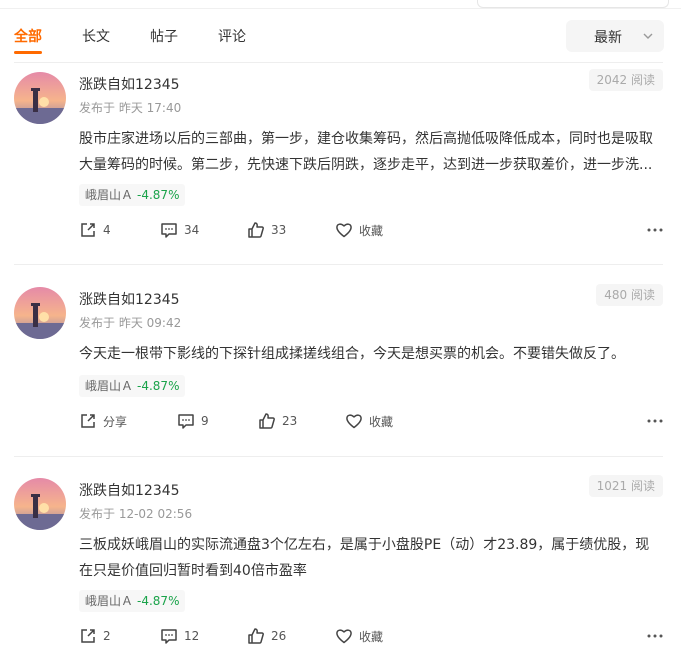 The image size is (681, 668). I want to click on like-button: 33, so click(266, 230).